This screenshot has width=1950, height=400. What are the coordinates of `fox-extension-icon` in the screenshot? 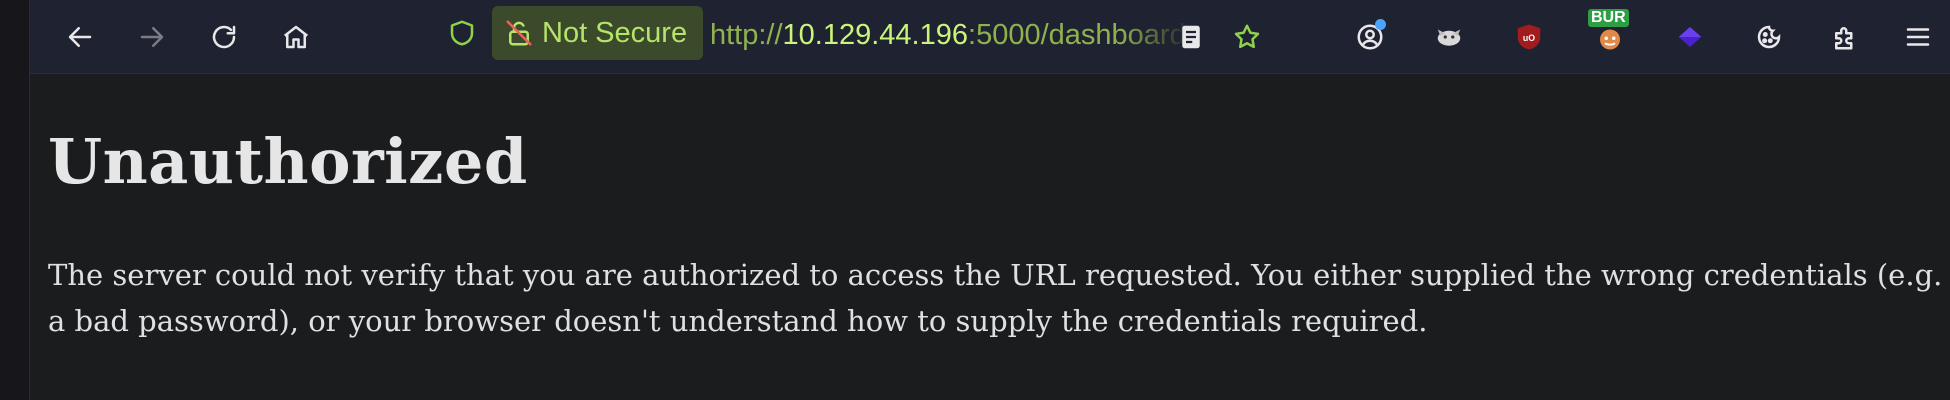 It's located at (1449, 37).